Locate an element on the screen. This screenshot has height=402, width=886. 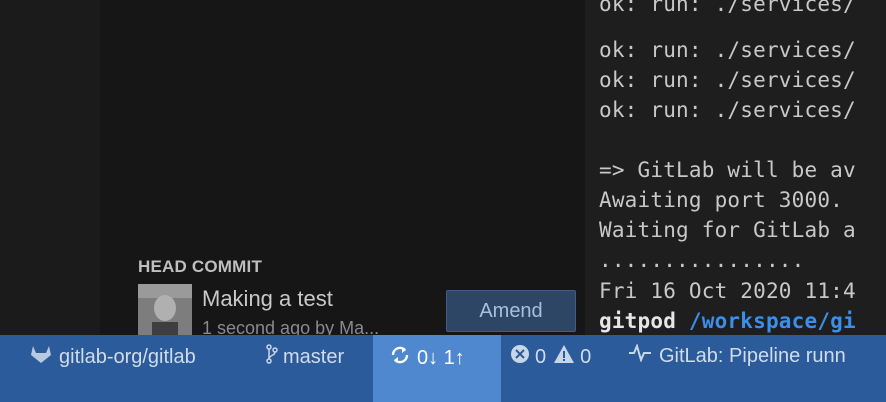
error-count: 0 is located at coordinates (541, 356).